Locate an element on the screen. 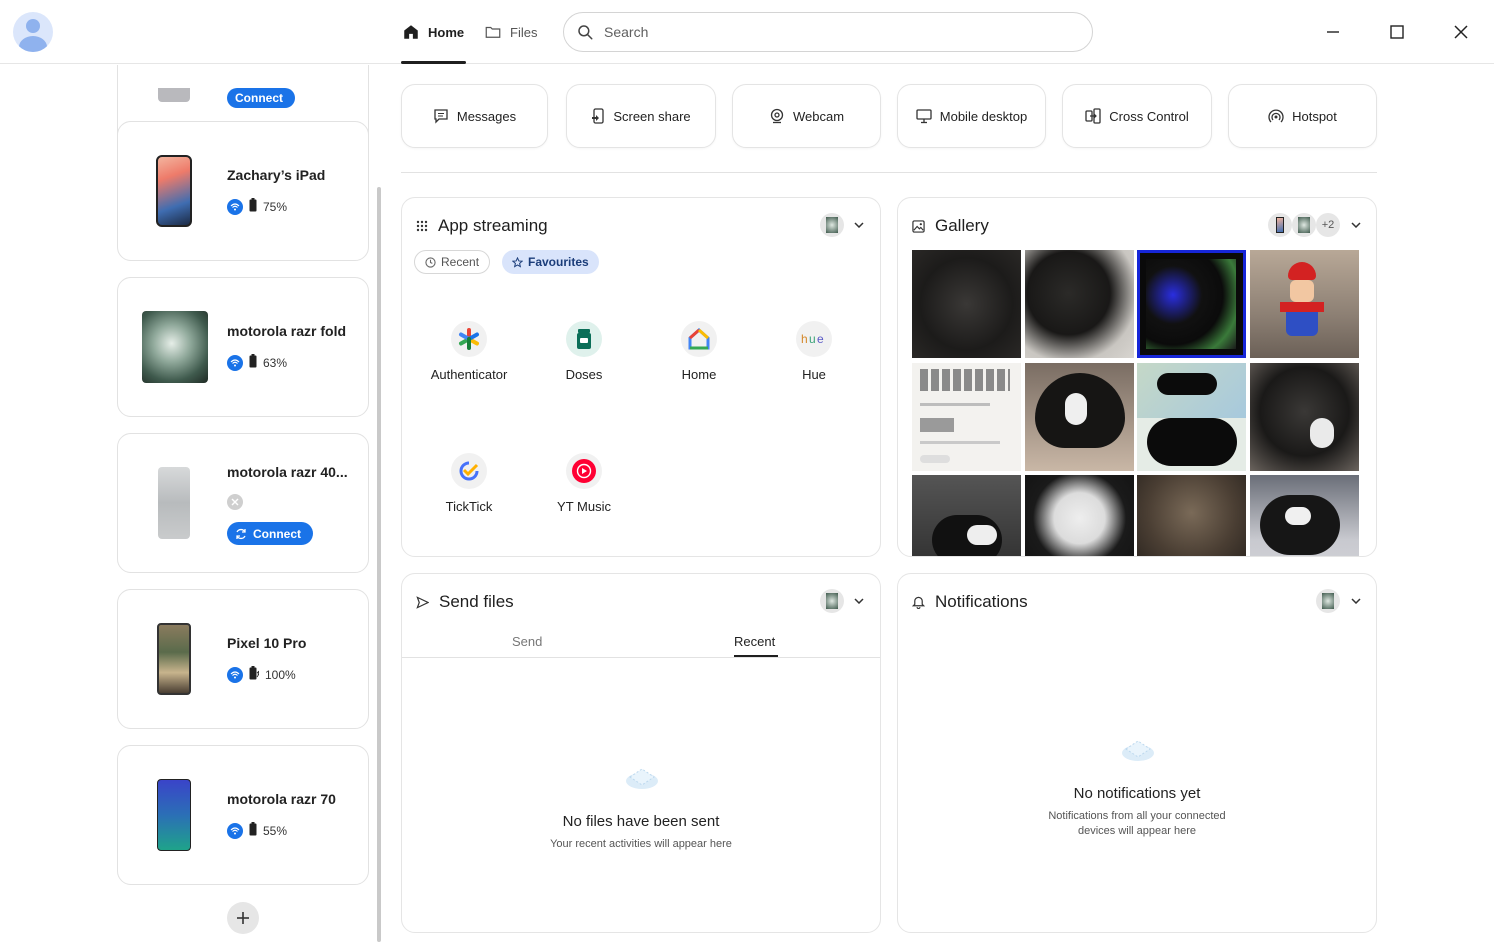  chip-recent: Recent is located at coordinates (452, 262).